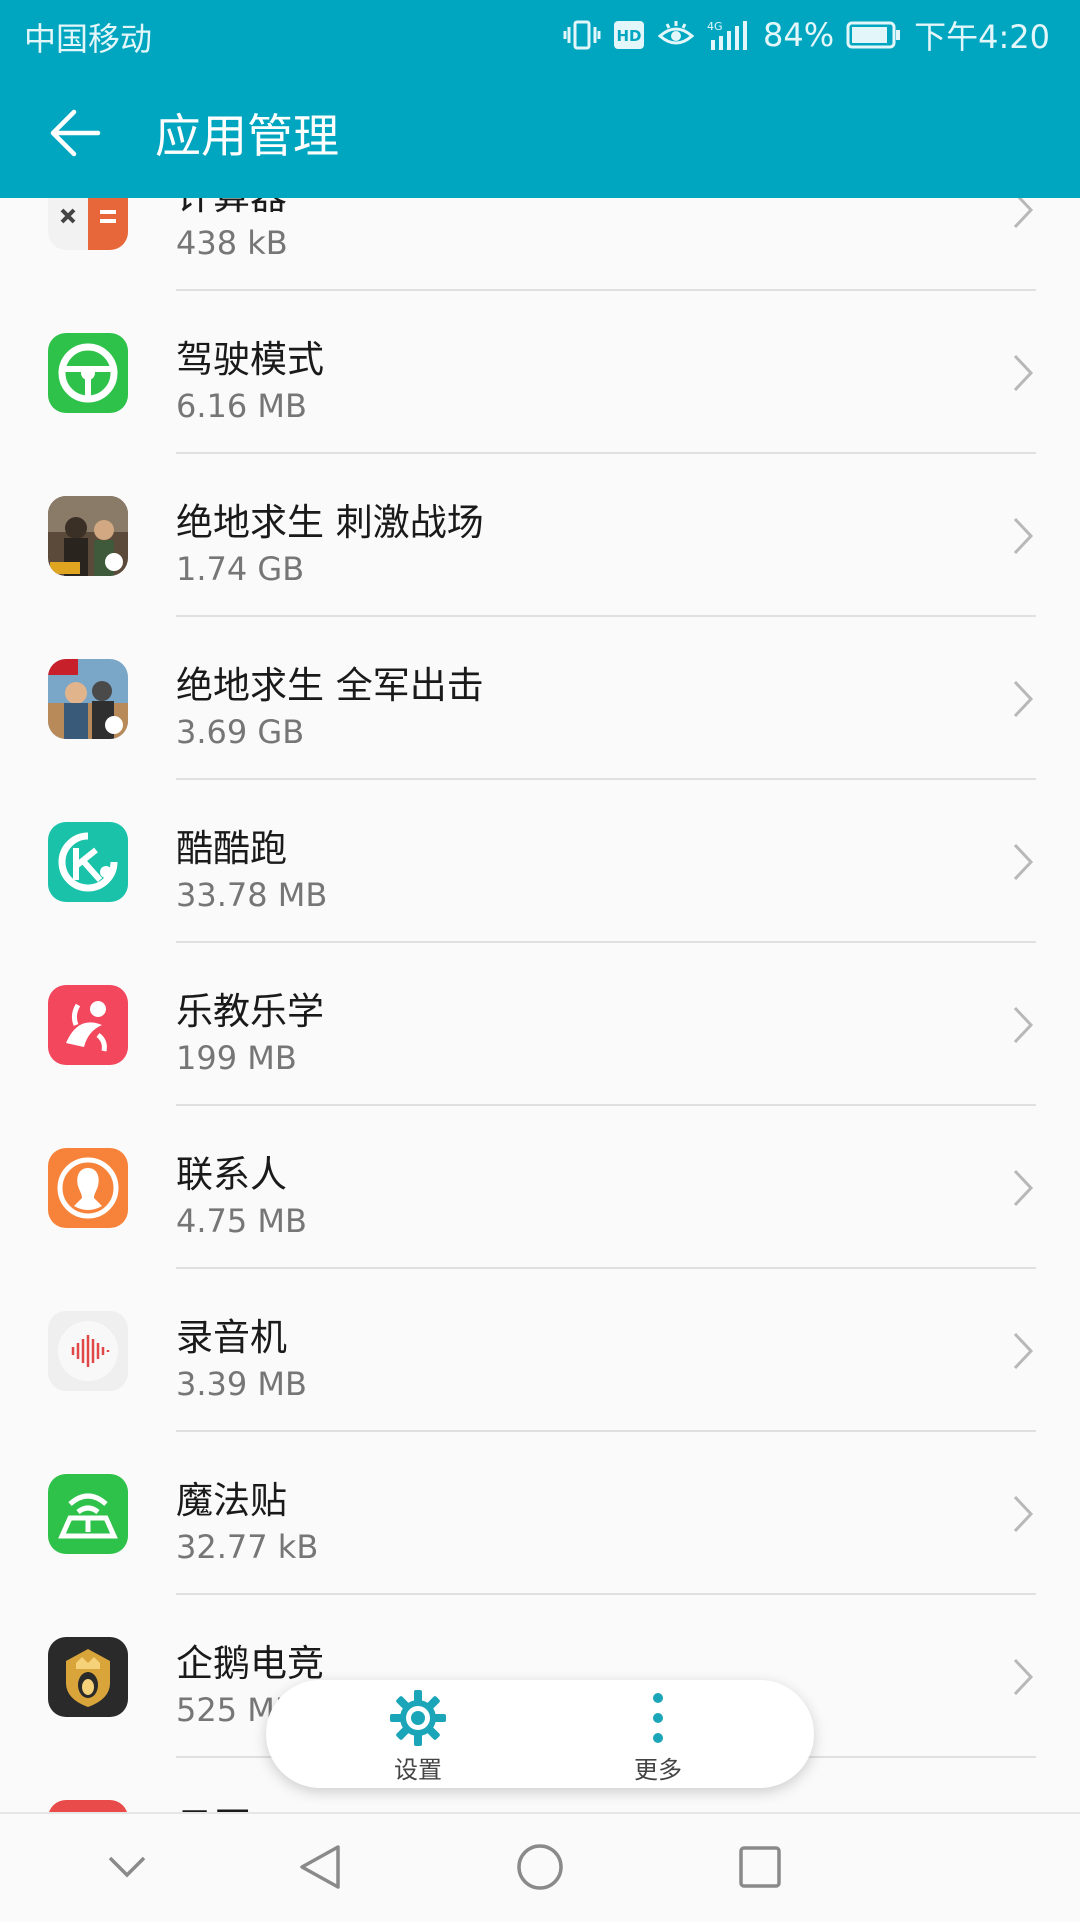 This screenshot has width=1080, height=1922. Describe the element at coordinates (874, 35) in the screenshot. I see `battery-icon` at that location.